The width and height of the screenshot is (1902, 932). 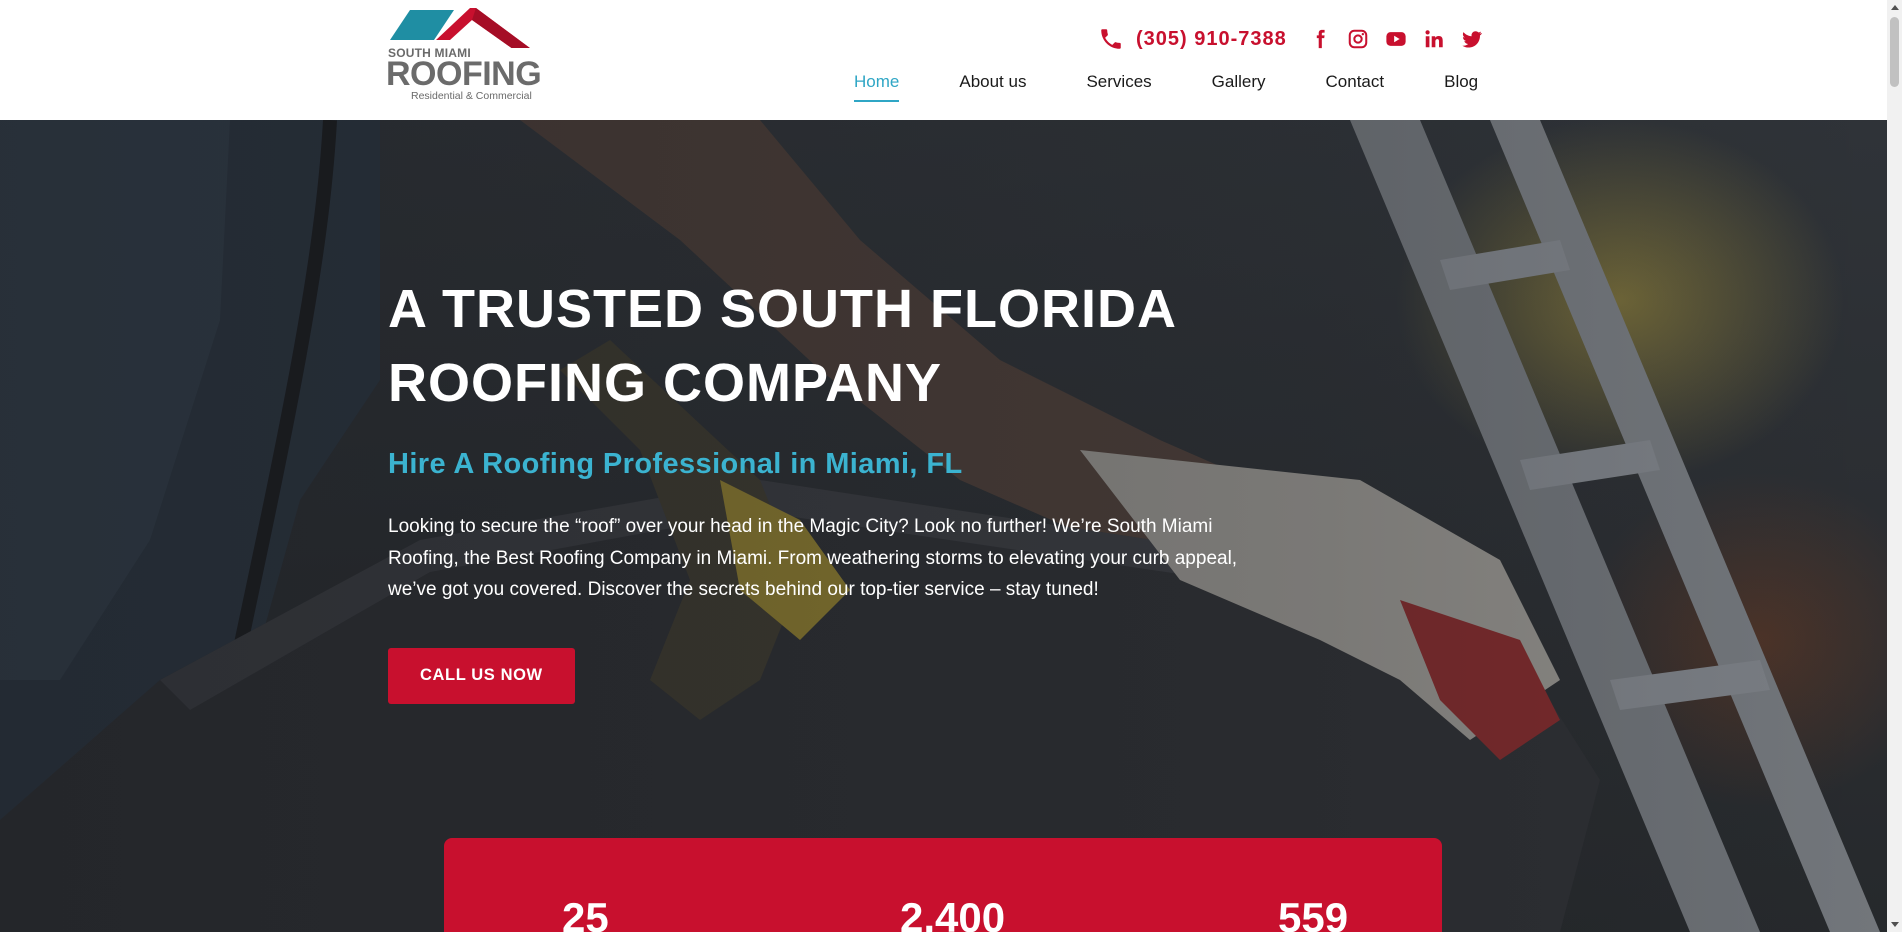 I want to click on facebook-icon, so click(x=1320, y=39).